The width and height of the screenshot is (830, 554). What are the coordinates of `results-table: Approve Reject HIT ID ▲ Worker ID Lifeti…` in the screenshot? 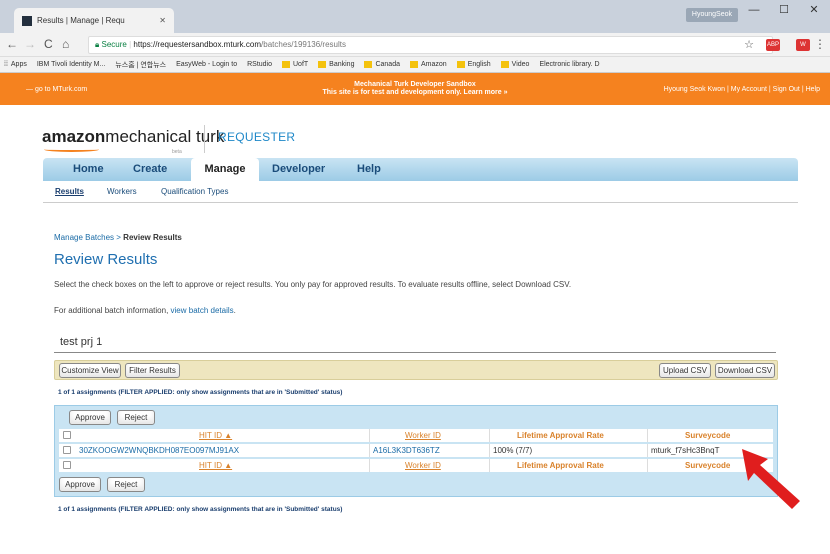 It's located at (416, 451).